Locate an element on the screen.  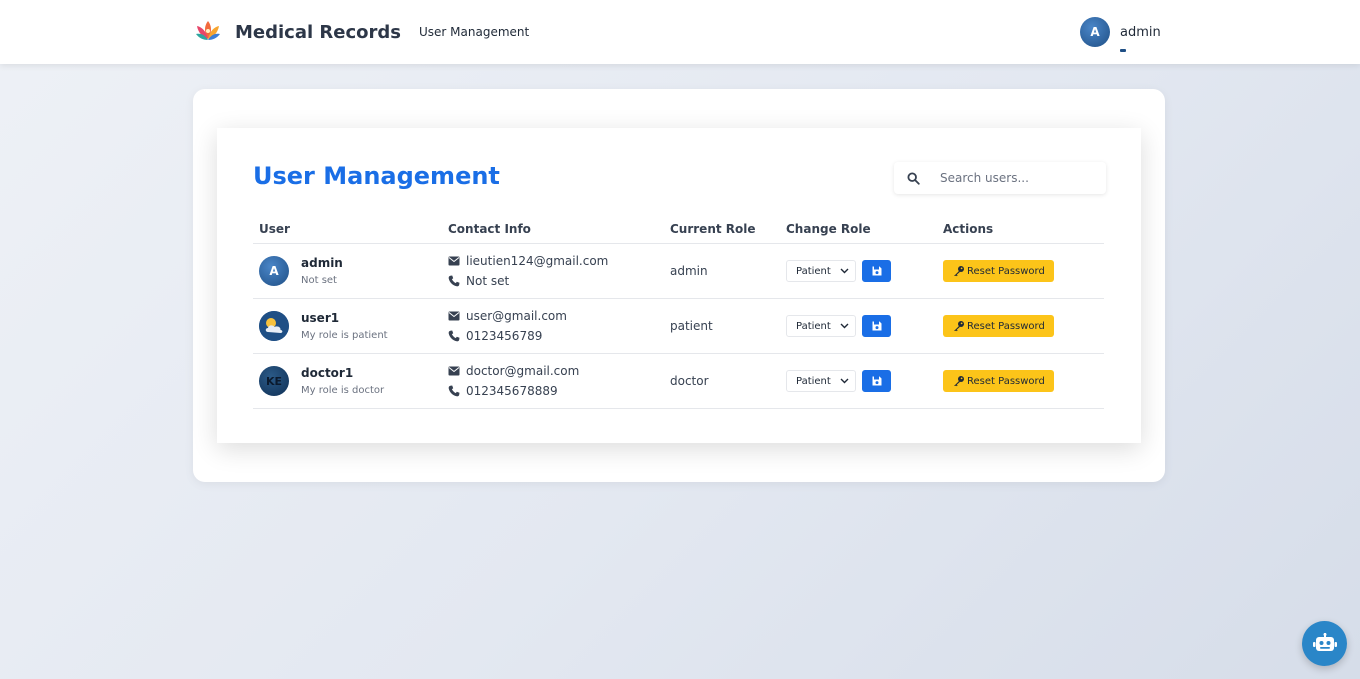
column-header-actions: Actions is located at coordinates (1020, 229).